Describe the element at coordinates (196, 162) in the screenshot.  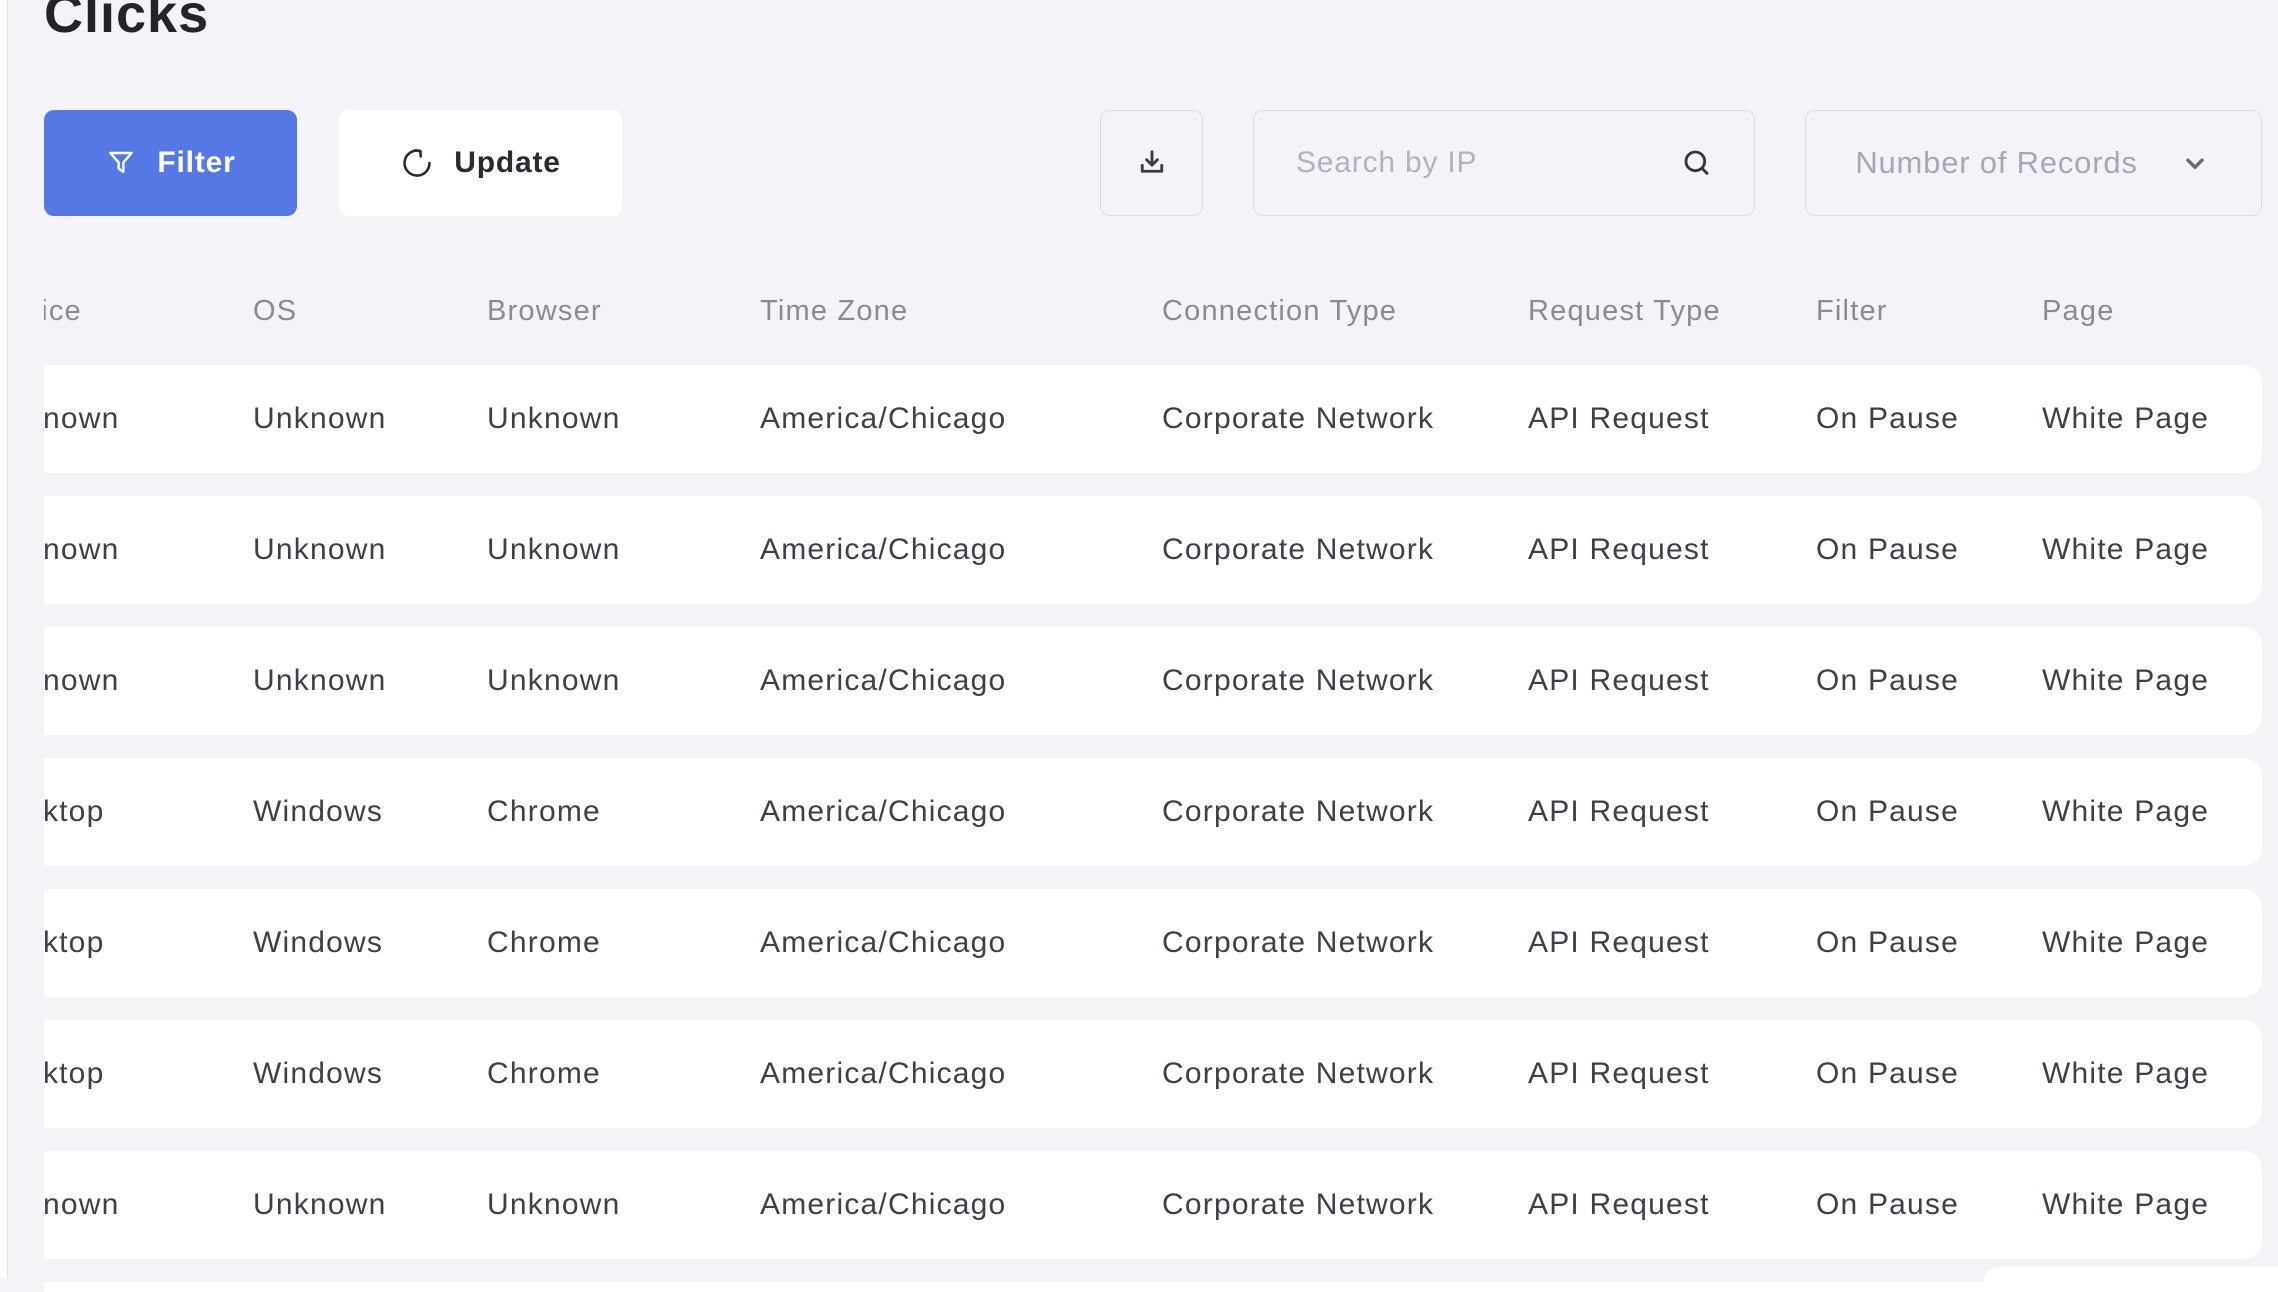
I see `filter-button-label: Filter` at that location.